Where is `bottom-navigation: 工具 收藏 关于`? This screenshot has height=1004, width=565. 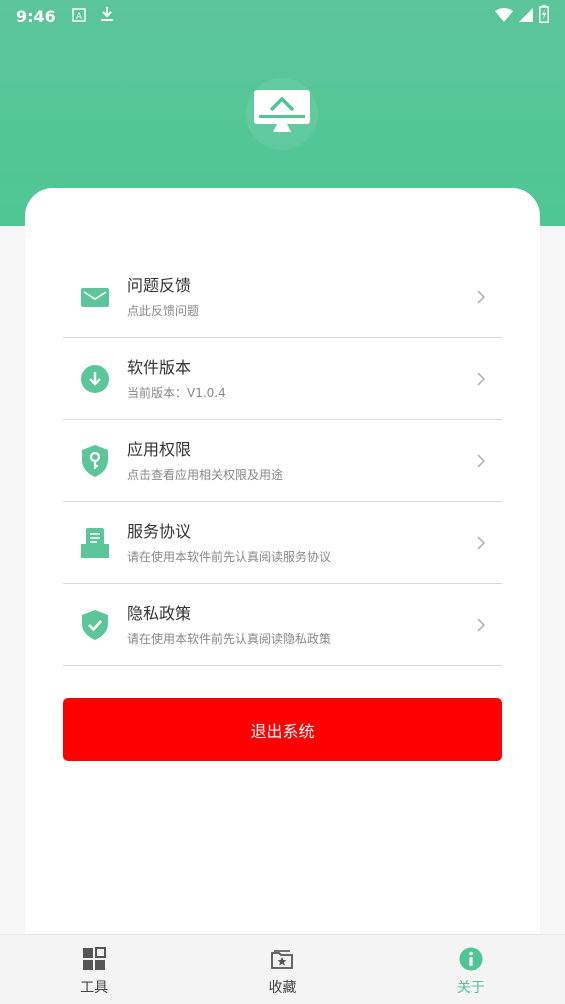 bottom-navigation: 工具 收藏 关于 is located at coordinates (282, 969).